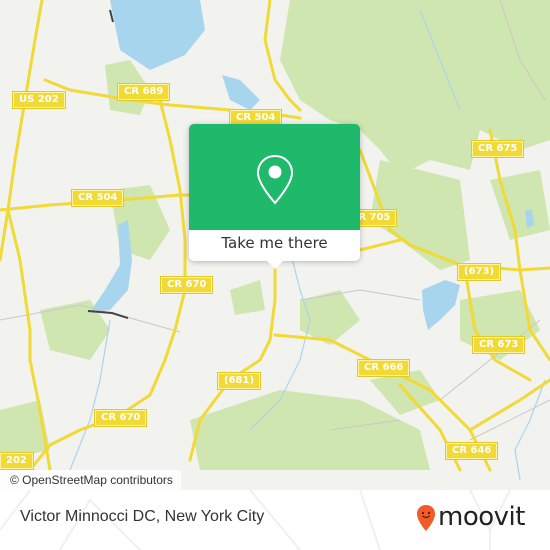 The width and height of the screenshot is (550, 550). What do you see at coordinates (16, 461) in the screenshot?
I see `road-label-202: 202` at bounding box center [16, 461].